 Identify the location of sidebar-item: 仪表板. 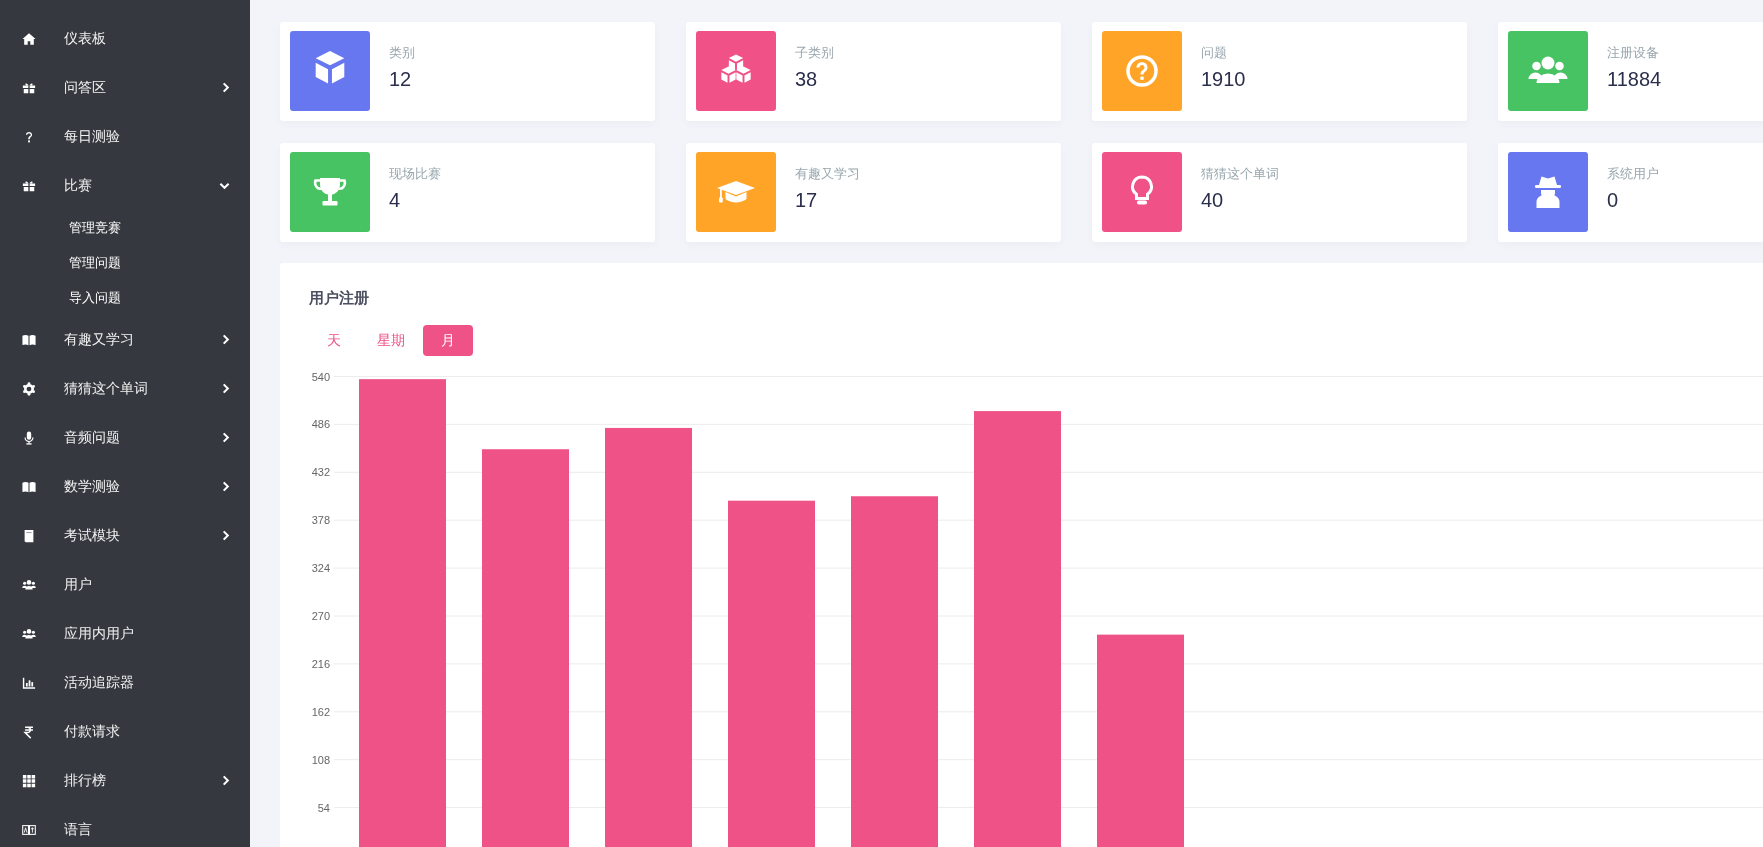
(125, 38).